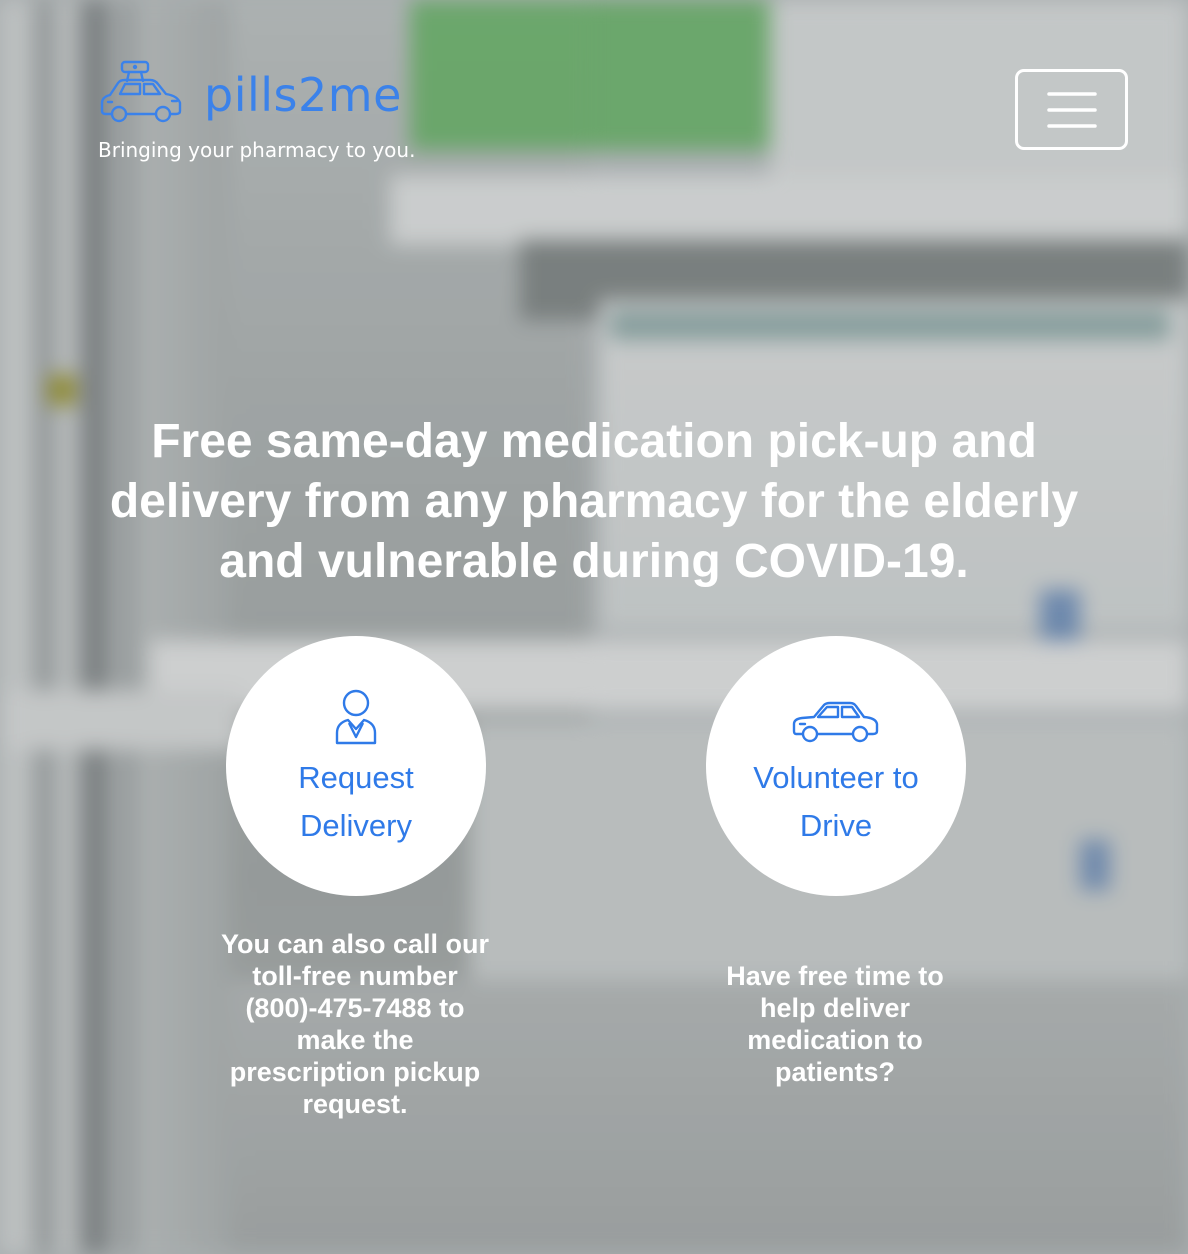 The height and width of the screenshot is (1254, 1188). I want to click on person-icon, so click(356, 717).